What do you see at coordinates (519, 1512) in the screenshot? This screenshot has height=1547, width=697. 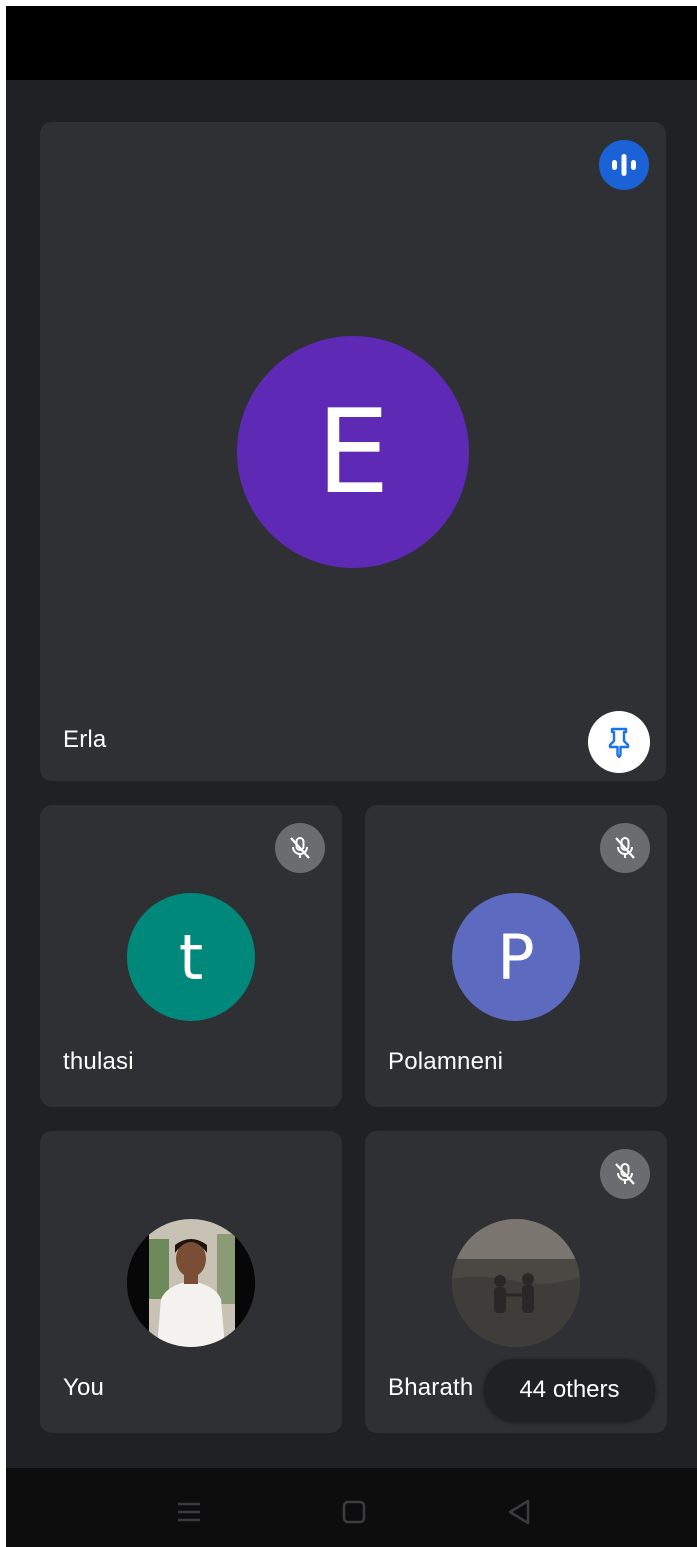 I see `back-icon` at bounding box center [519, 1512].